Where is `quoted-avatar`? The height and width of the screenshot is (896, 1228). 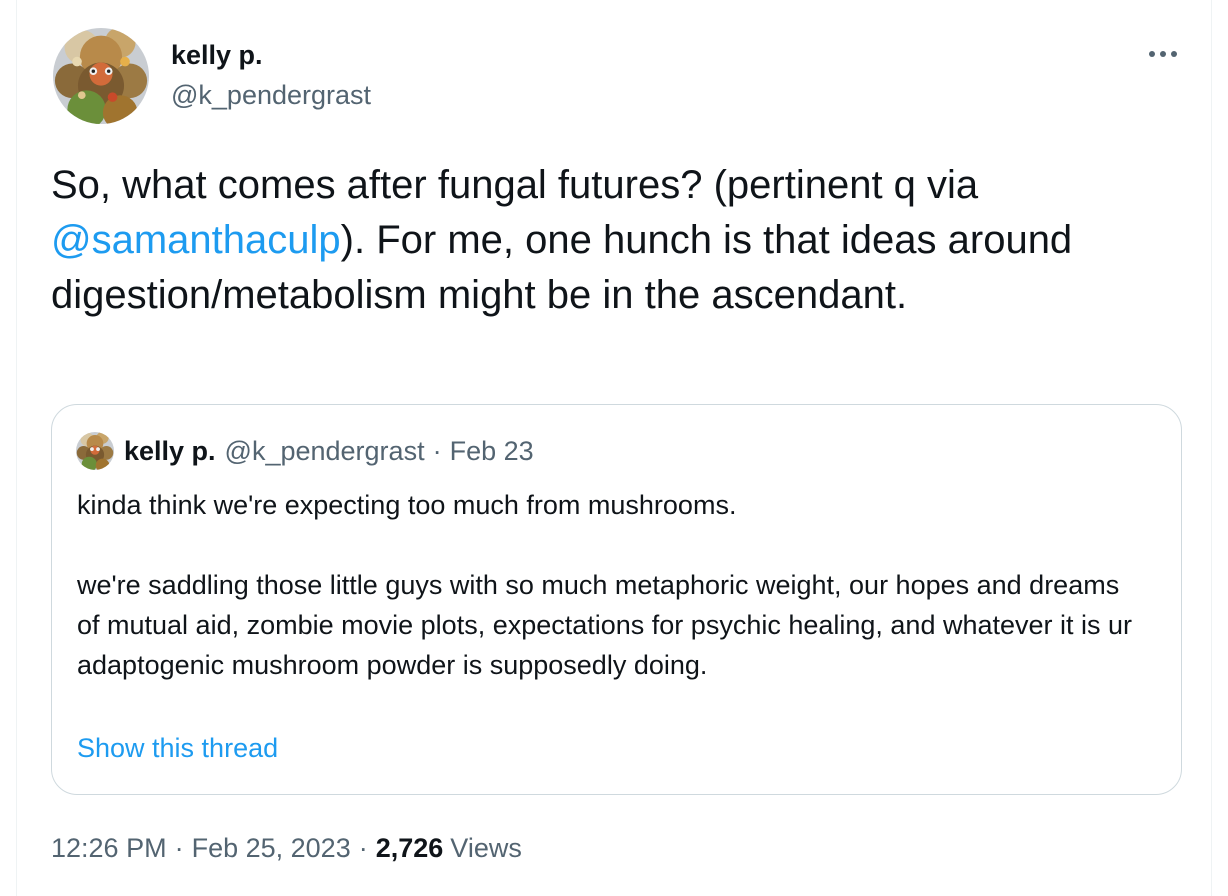
quoted-avatar is located at coordinates (95, 451).